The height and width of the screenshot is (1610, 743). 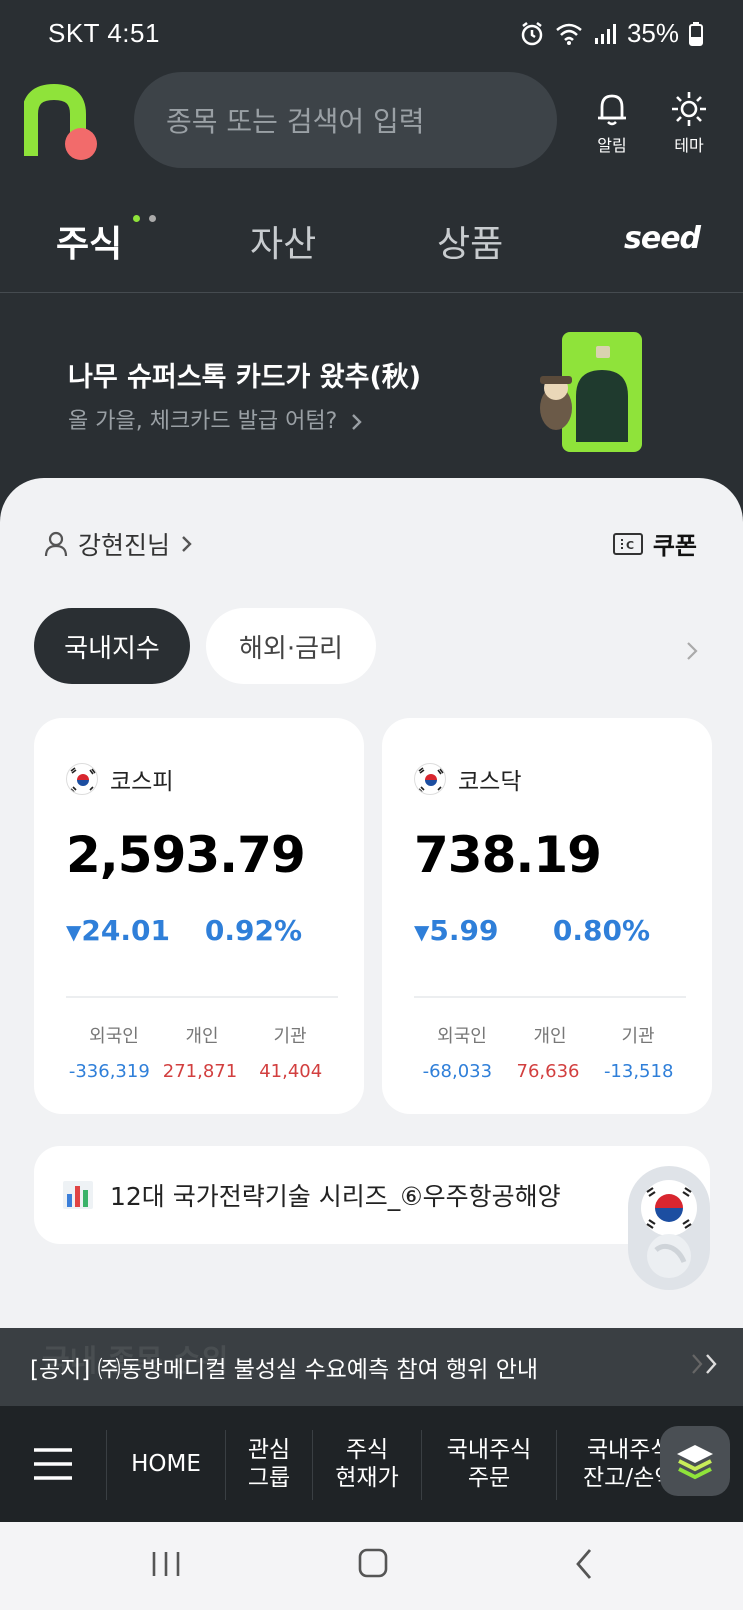 I want to click on main-tabs: 주식 자산 상품 seed, so click(x=371, y=244).